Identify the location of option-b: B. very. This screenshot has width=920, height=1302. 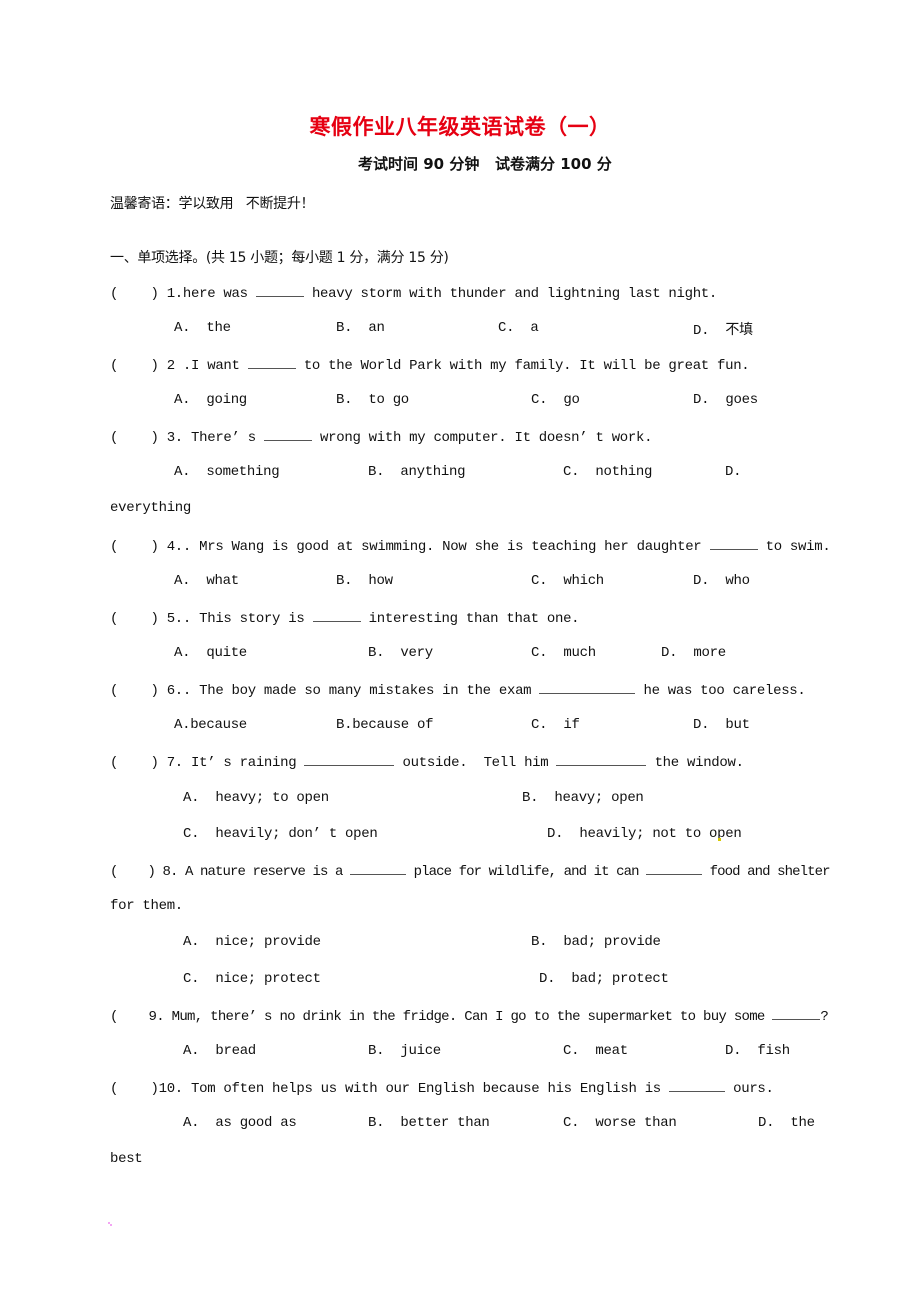
(400, 653).